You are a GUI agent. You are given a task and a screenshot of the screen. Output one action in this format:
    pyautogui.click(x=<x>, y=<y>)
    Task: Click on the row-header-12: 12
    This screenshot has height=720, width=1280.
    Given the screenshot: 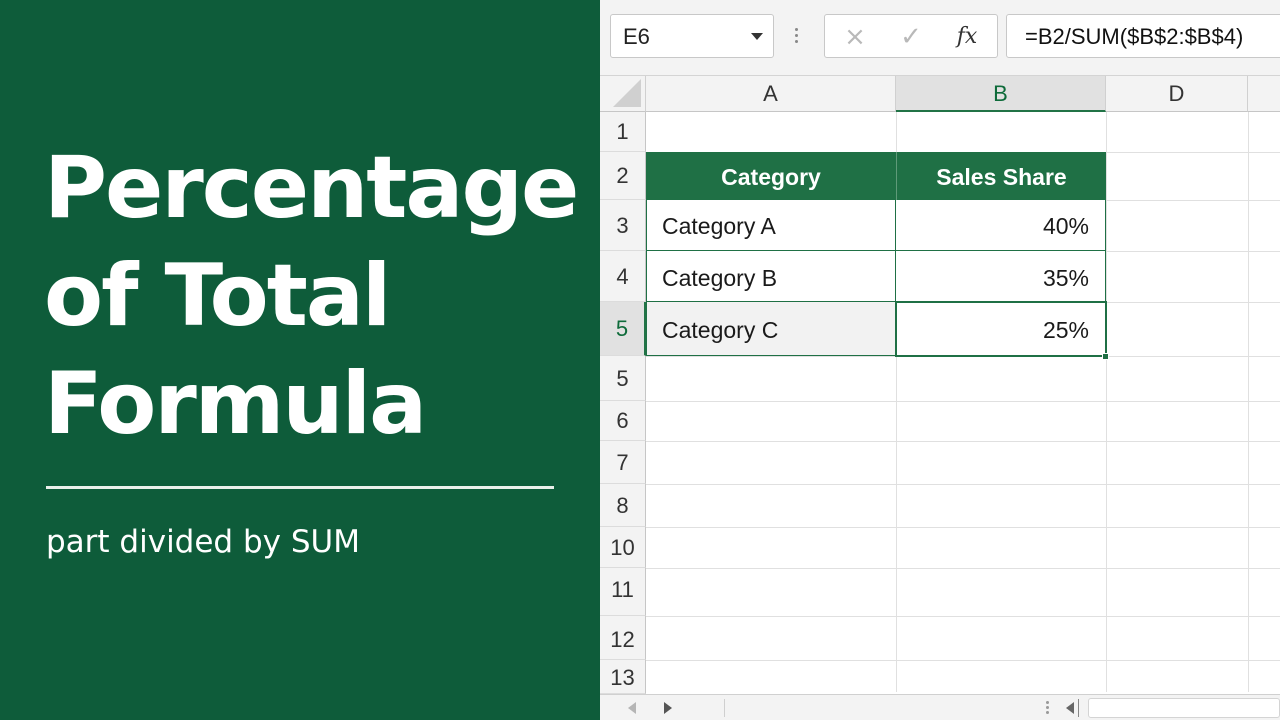 What is the action you would take?
    pyautogui.click(x=623, y=638)
    